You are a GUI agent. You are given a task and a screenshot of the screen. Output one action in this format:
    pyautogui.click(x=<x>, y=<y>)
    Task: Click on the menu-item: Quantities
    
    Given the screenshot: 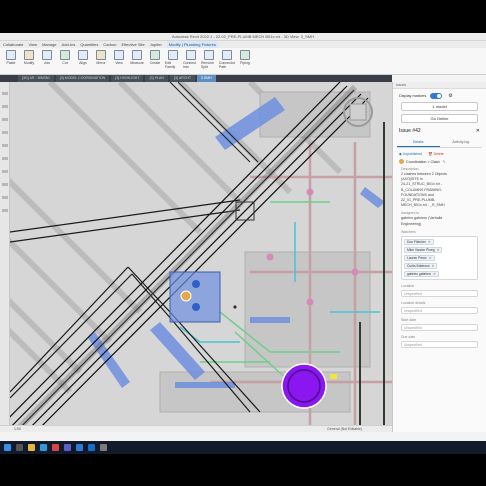 What is the action you would take?
    pyautogui.click(x=89, y=44)
    